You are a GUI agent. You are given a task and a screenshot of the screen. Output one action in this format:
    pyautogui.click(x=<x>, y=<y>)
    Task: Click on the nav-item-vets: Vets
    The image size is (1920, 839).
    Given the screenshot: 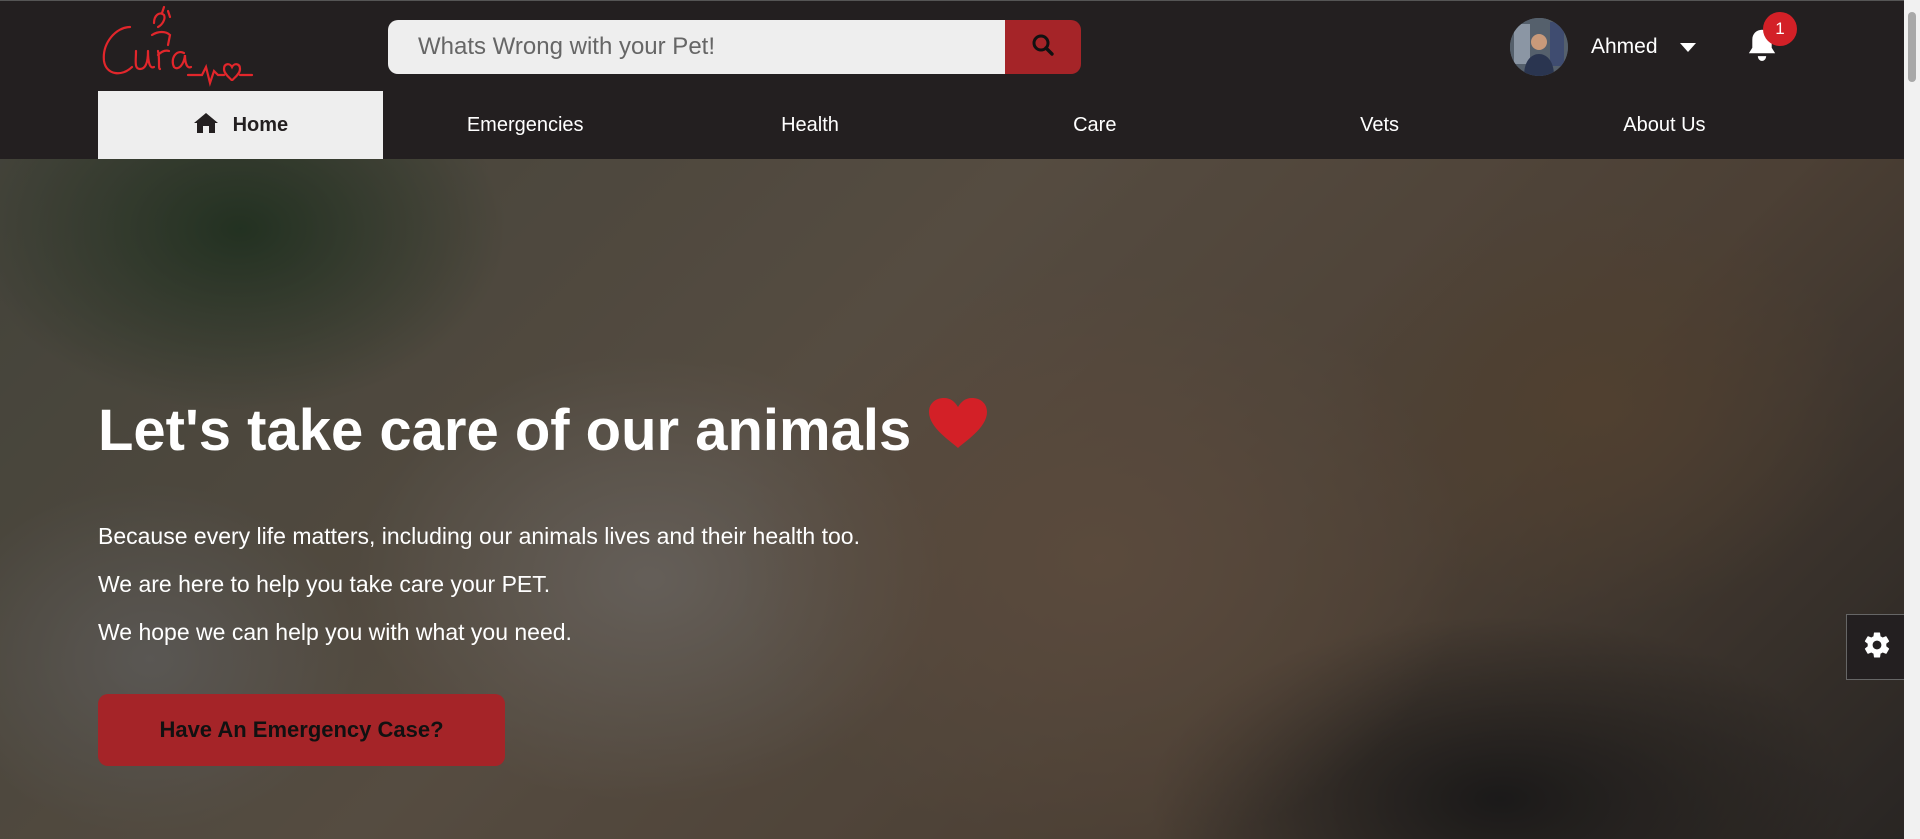 What is the action you would take?
    pyautogui.click(x=1379, y=125)
    